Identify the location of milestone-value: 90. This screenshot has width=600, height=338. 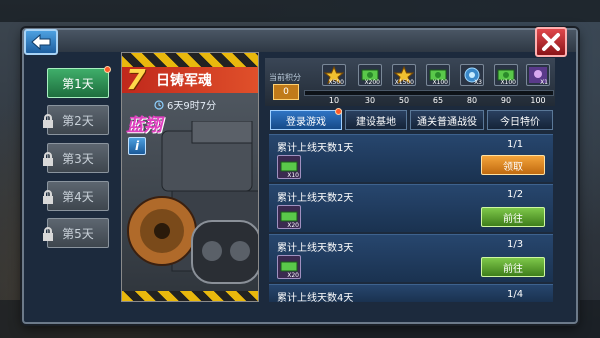
(506, 100).